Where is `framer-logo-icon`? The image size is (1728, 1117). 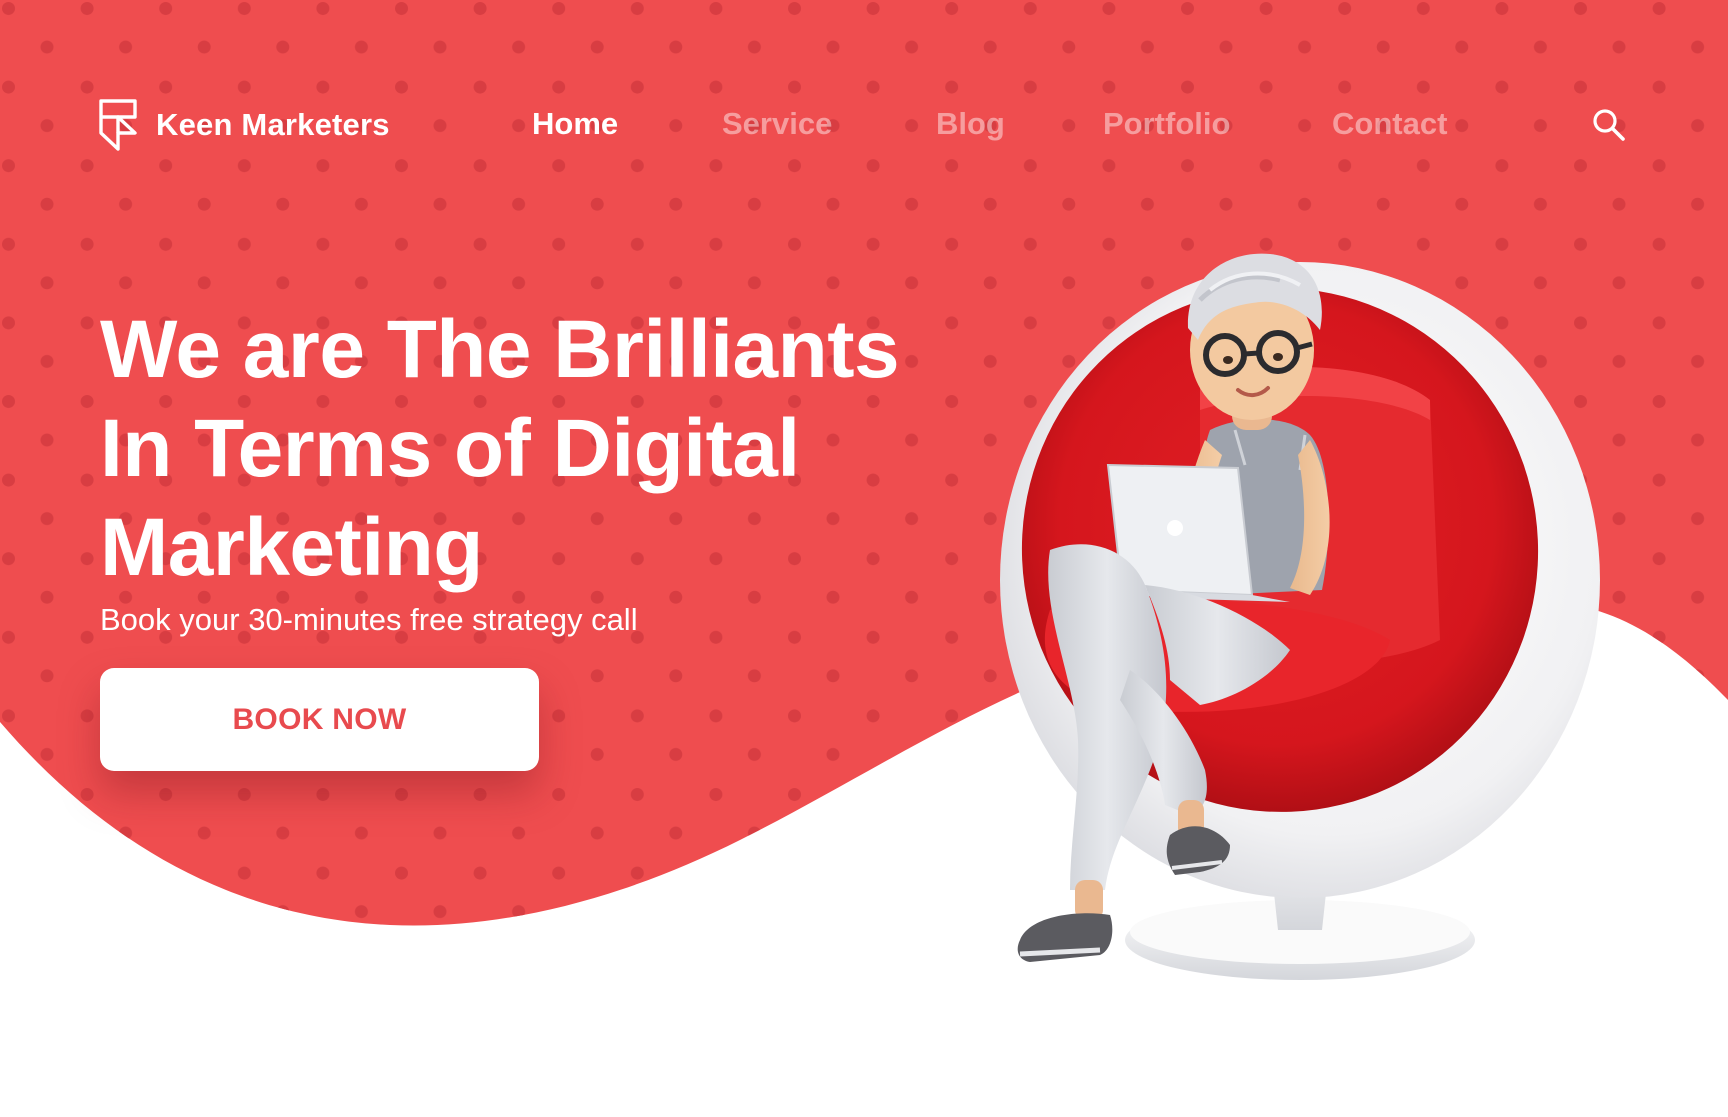 framer-logo-icon is located at coordinates (118, 125).